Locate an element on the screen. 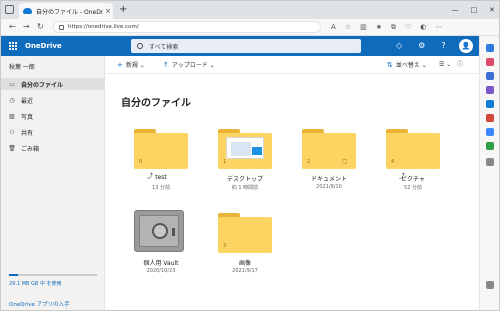  forward-icon: → is located at coordinates (26, 27).